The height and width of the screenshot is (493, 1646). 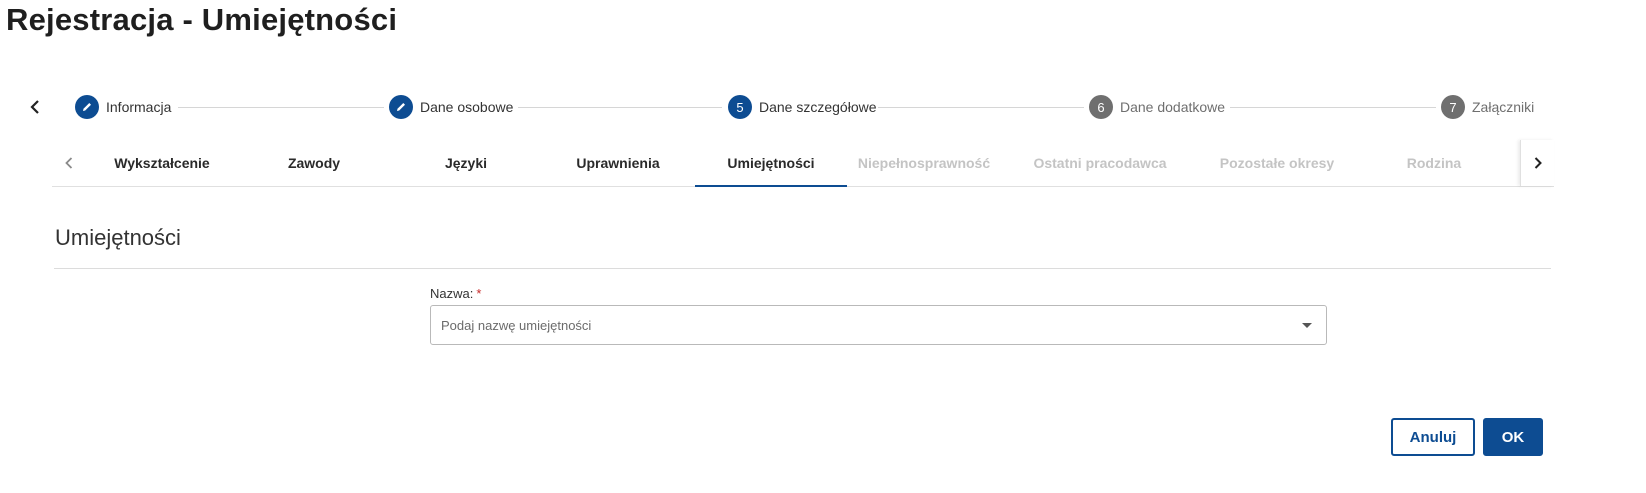 What do you see at coordinates (1101, 107) in the screenshot?
I see `step-number: 6` at bounding box center [1101, 107].